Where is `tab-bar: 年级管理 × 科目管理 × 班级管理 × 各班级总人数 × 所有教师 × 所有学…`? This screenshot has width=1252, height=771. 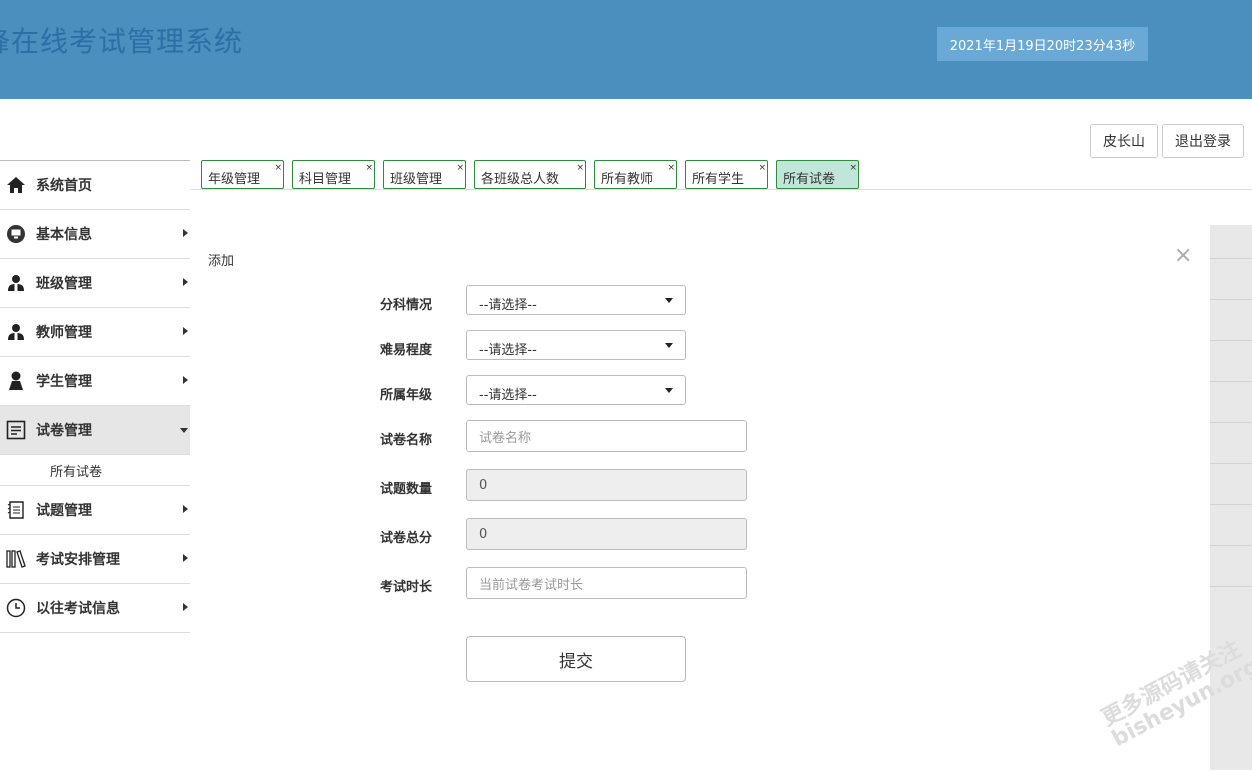
tab-bar: 年级管理 × 科目管理 × 班级管理 × 各班级总人数 × 所有教师 × 所有学… is located at coordinates (721, 175).